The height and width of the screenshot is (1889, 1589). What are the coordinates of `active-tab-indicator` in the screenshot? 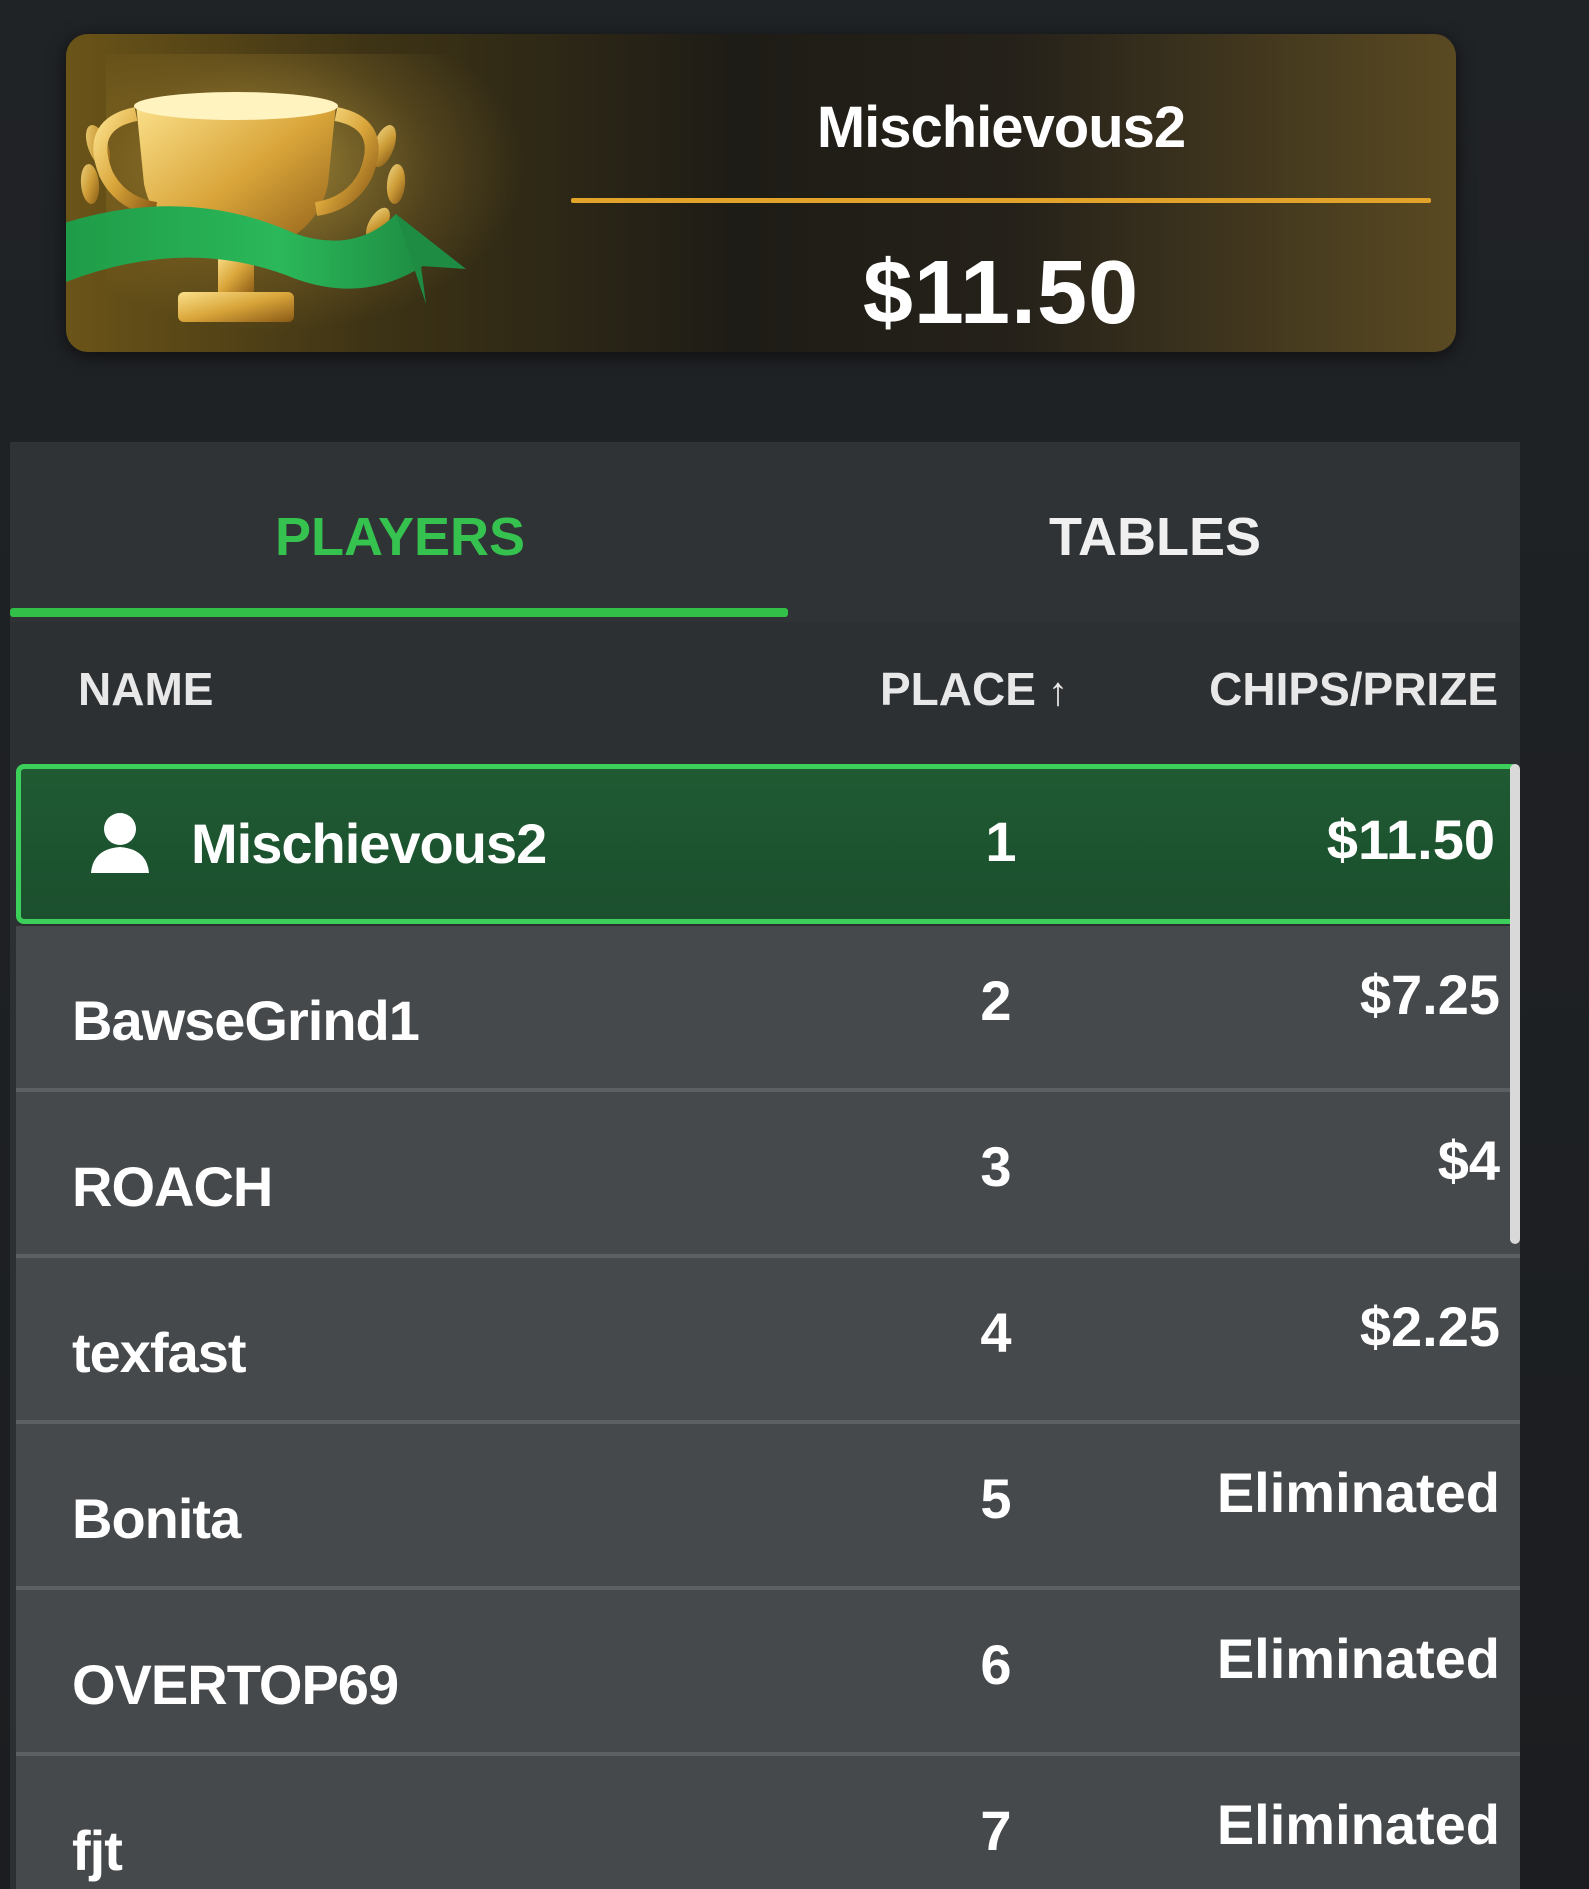 It's located at (399, 612).